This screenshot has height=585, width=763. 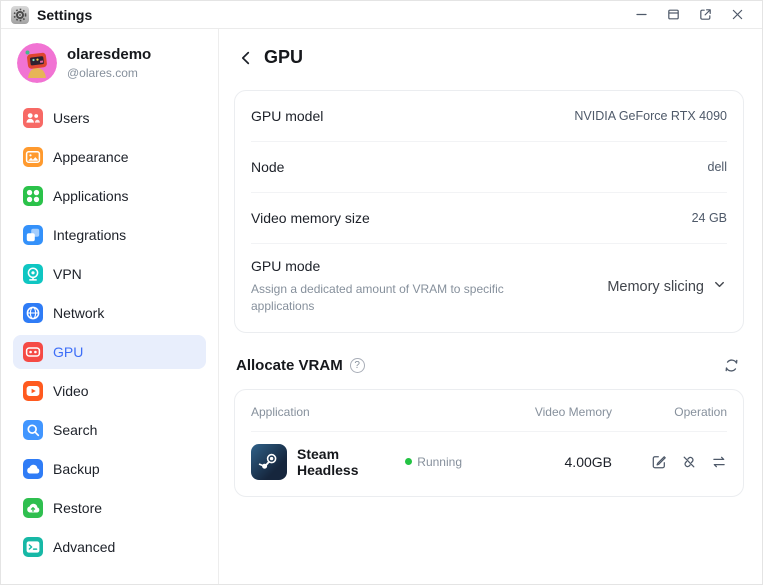 I want to click on app-name: Steam Headless, so click(x=328, y=461).